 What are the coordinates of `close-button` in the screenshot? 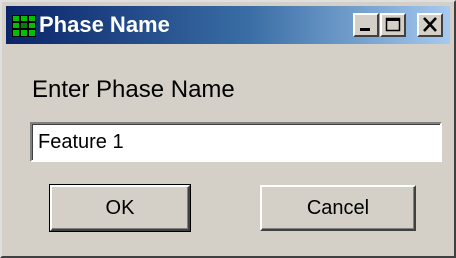 It's located at (430, 25).